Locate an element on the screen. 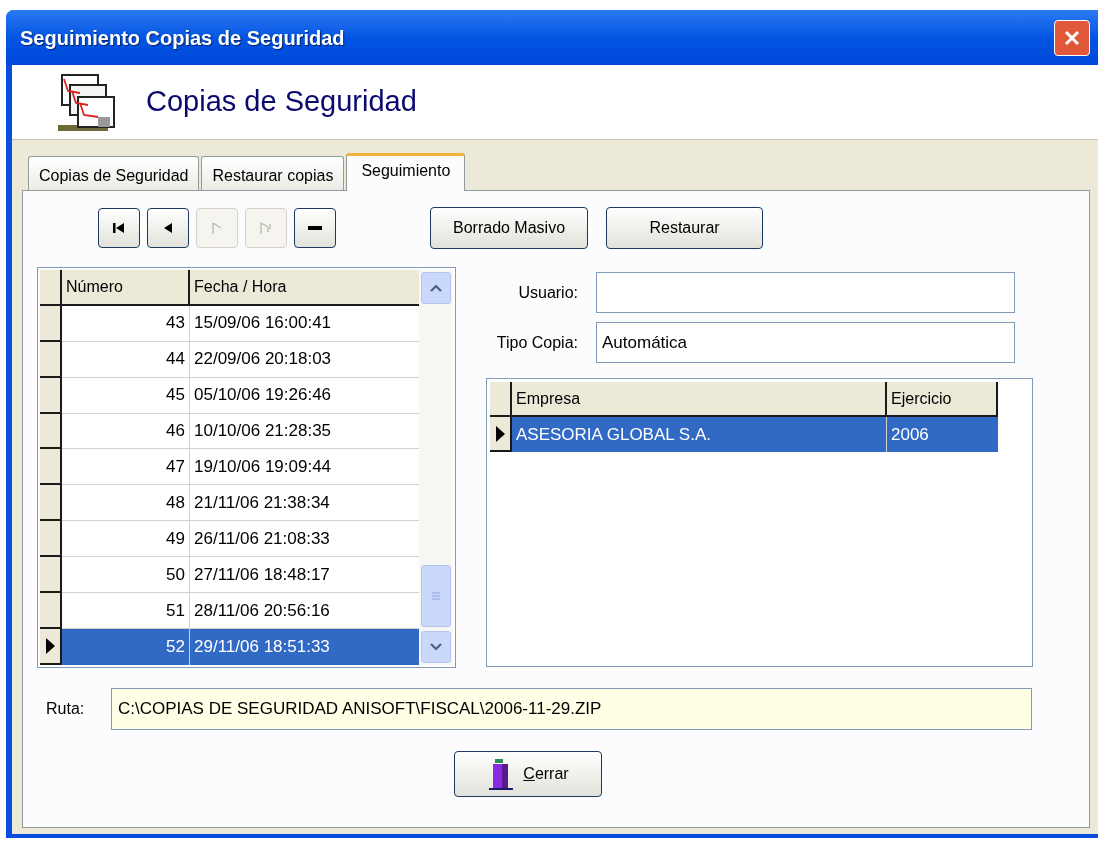 This screenshot has height=842, width=1098. table-cell: 46 is located at coordinates (126, 431).